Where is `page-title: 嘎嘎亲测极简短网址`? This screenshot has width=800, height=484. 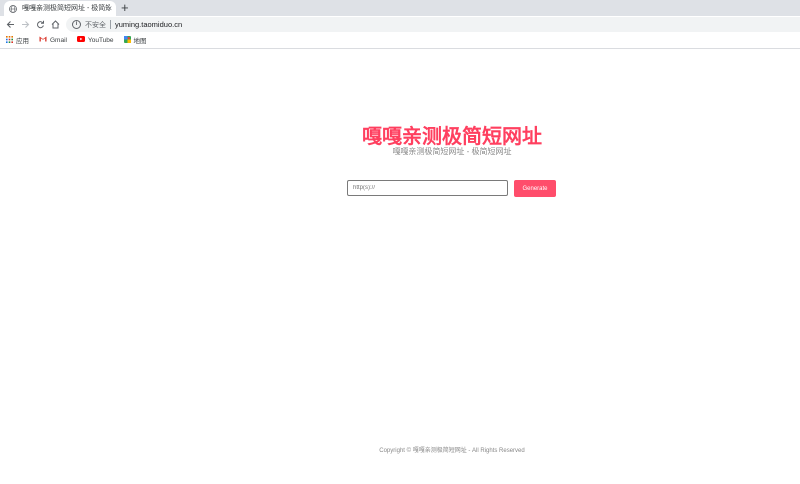
page-title: 嘎嘎亲测极简短网址 is located at coordinates (452, 137).